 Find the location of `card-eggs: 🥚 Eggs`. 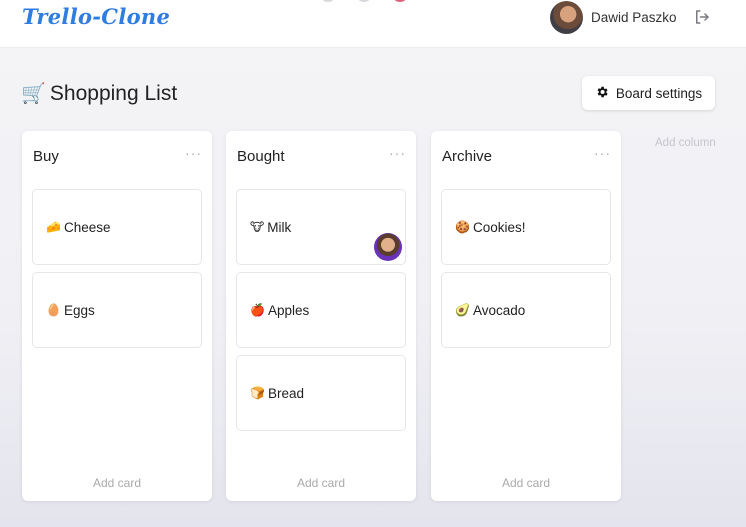

card-eggs: 🥚 Eggs is located at coordinates (117, 310).